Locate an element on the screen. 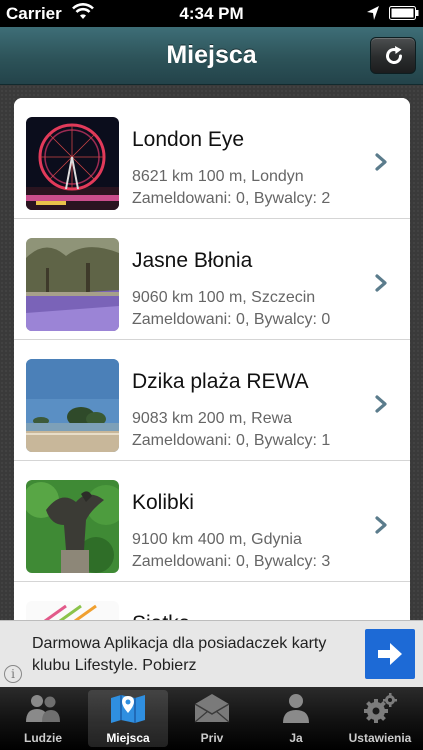 The width and height of the screenshot is (423, 750). place-stats: Zameldowani: 0, Bywalcy: 0 is located at coordinates (231, 319).